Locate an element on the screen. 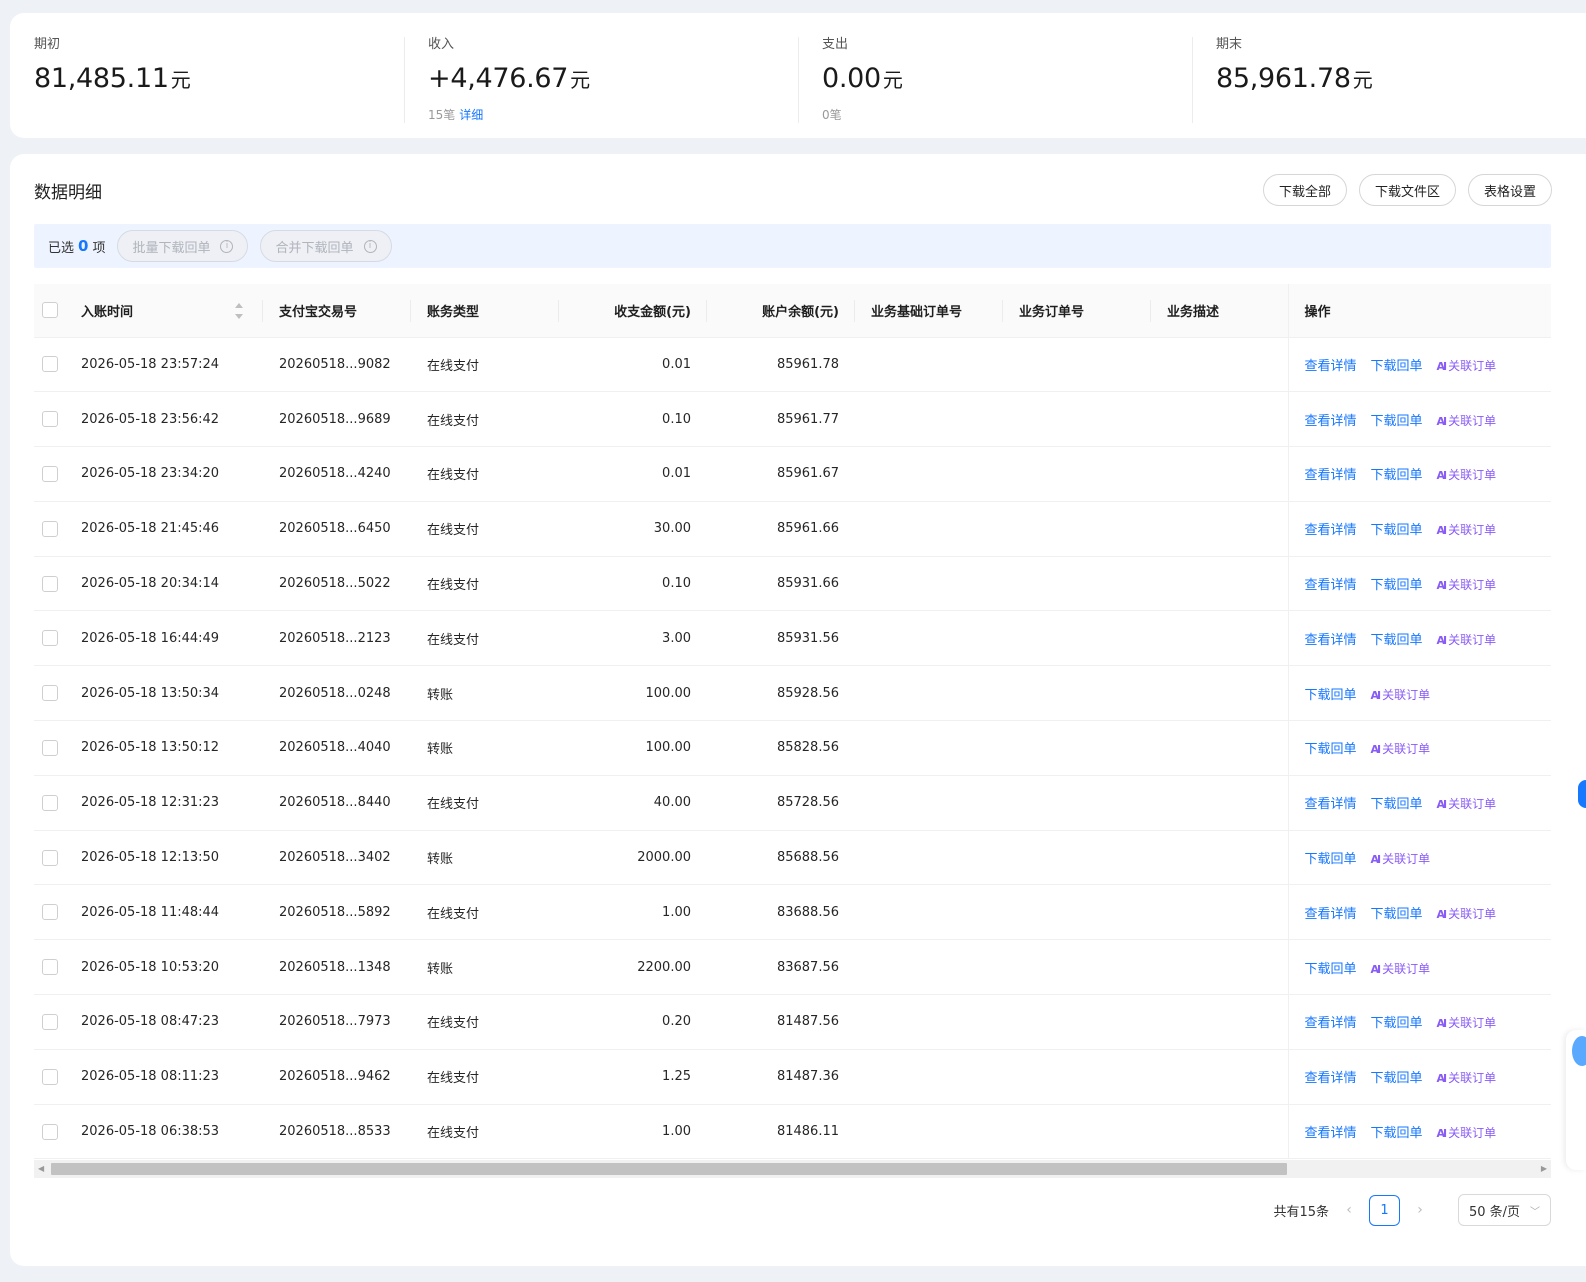  income-detail-link: 详细 is located at coordinates (471, 115).